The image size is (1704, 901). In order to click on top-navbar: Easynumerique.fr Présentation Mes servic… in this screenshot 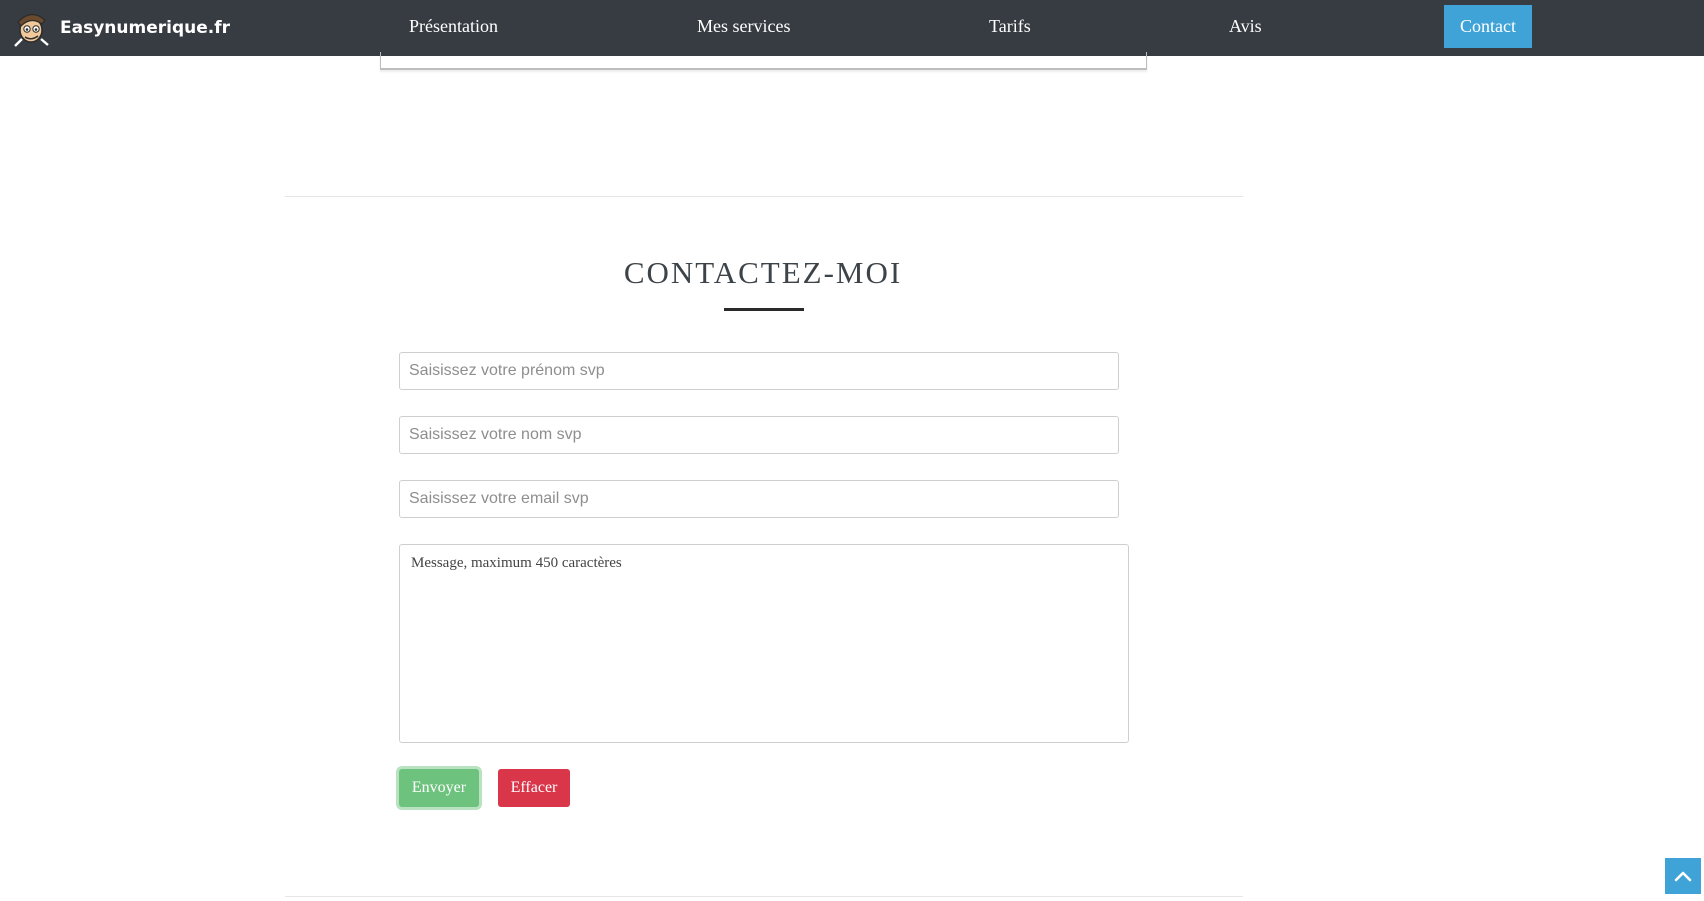, I will do `click(852, 28)`.